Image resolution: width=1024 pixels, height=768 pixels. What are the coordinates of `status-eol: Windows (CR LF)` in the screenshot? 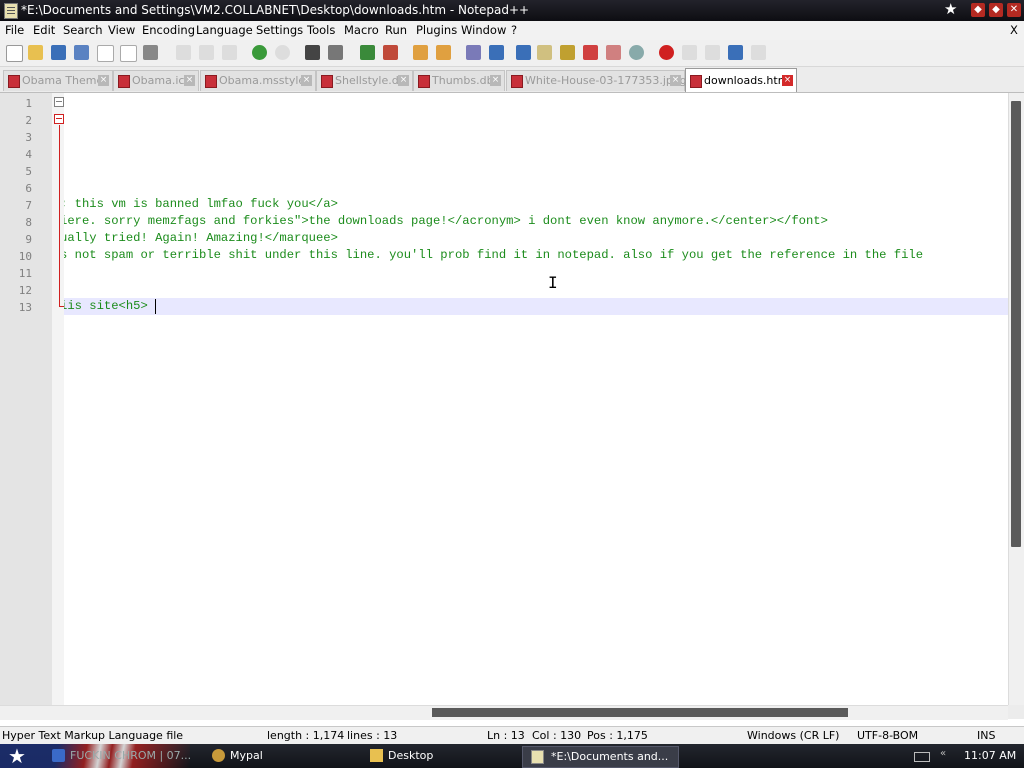 It's located at (793, 735).